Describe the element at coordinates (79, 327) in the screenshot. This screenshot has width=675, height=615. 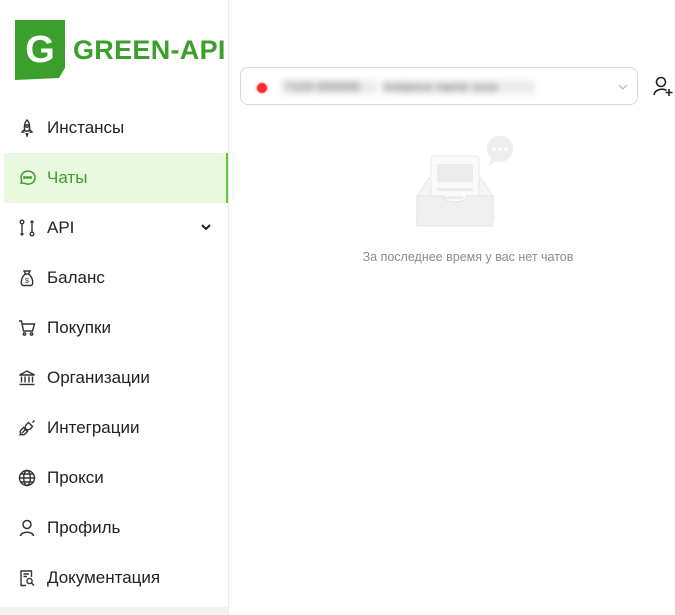
I see `sidebar-item-label: Покупки` at that location.